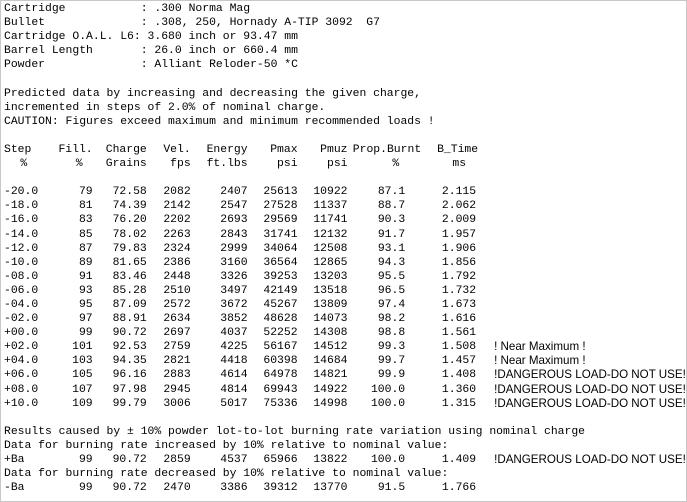 The image size is (687, 502). What do you see at coordinates (280, 192) in the screenshot?
I see `cell-pmax: 25613` at bounding box center [280, 192].